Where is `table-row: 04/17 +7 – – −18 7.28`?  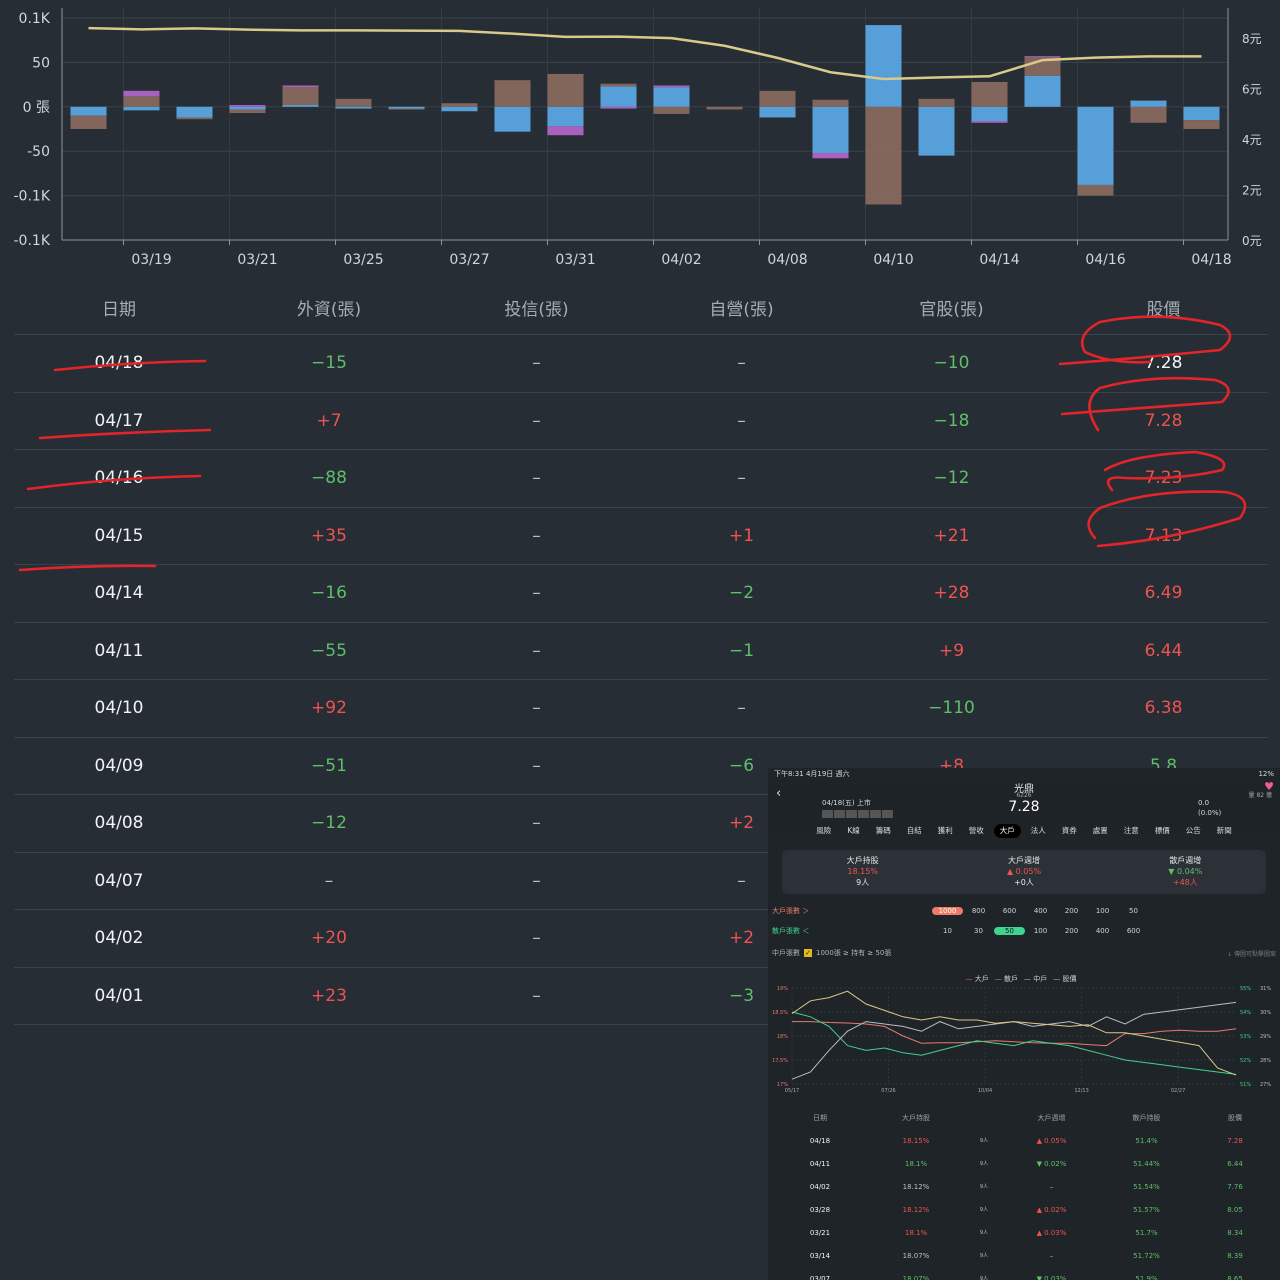 table-row: 04/17 +7 – – −18 7.28 is located at coordinates (641, 420).